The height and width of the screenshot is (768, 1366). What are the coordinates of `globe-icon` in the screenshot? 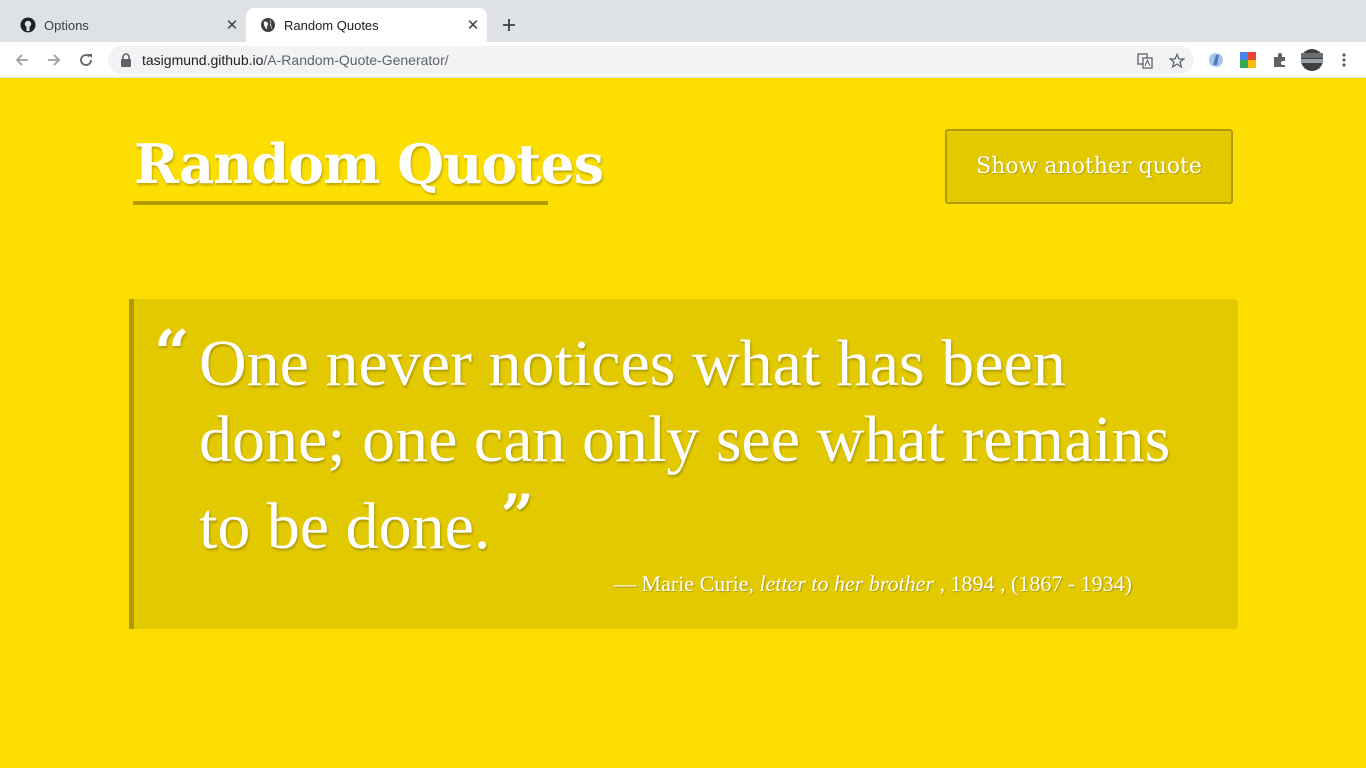 It's located at (268, 25).